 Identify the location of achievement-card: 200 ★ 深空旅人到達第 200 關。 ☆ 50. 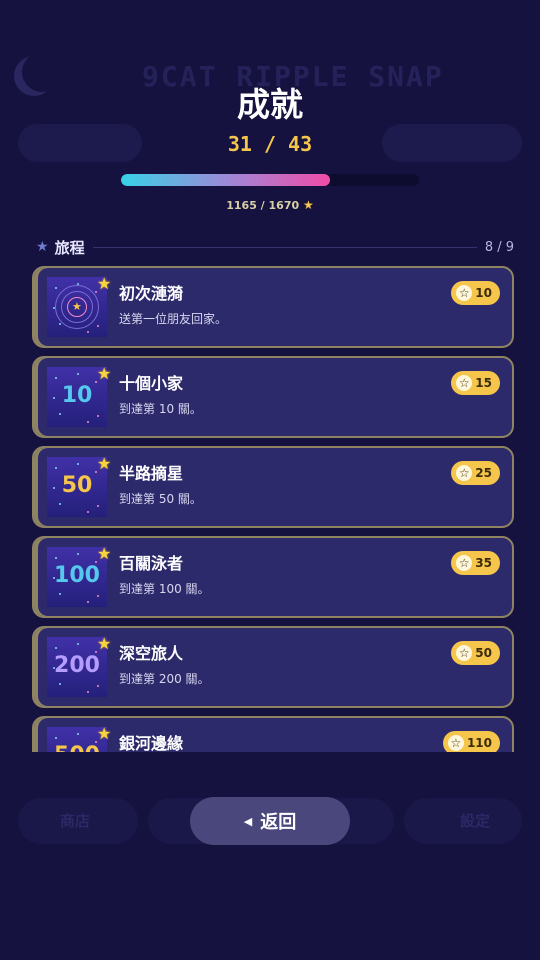
(273, 667).